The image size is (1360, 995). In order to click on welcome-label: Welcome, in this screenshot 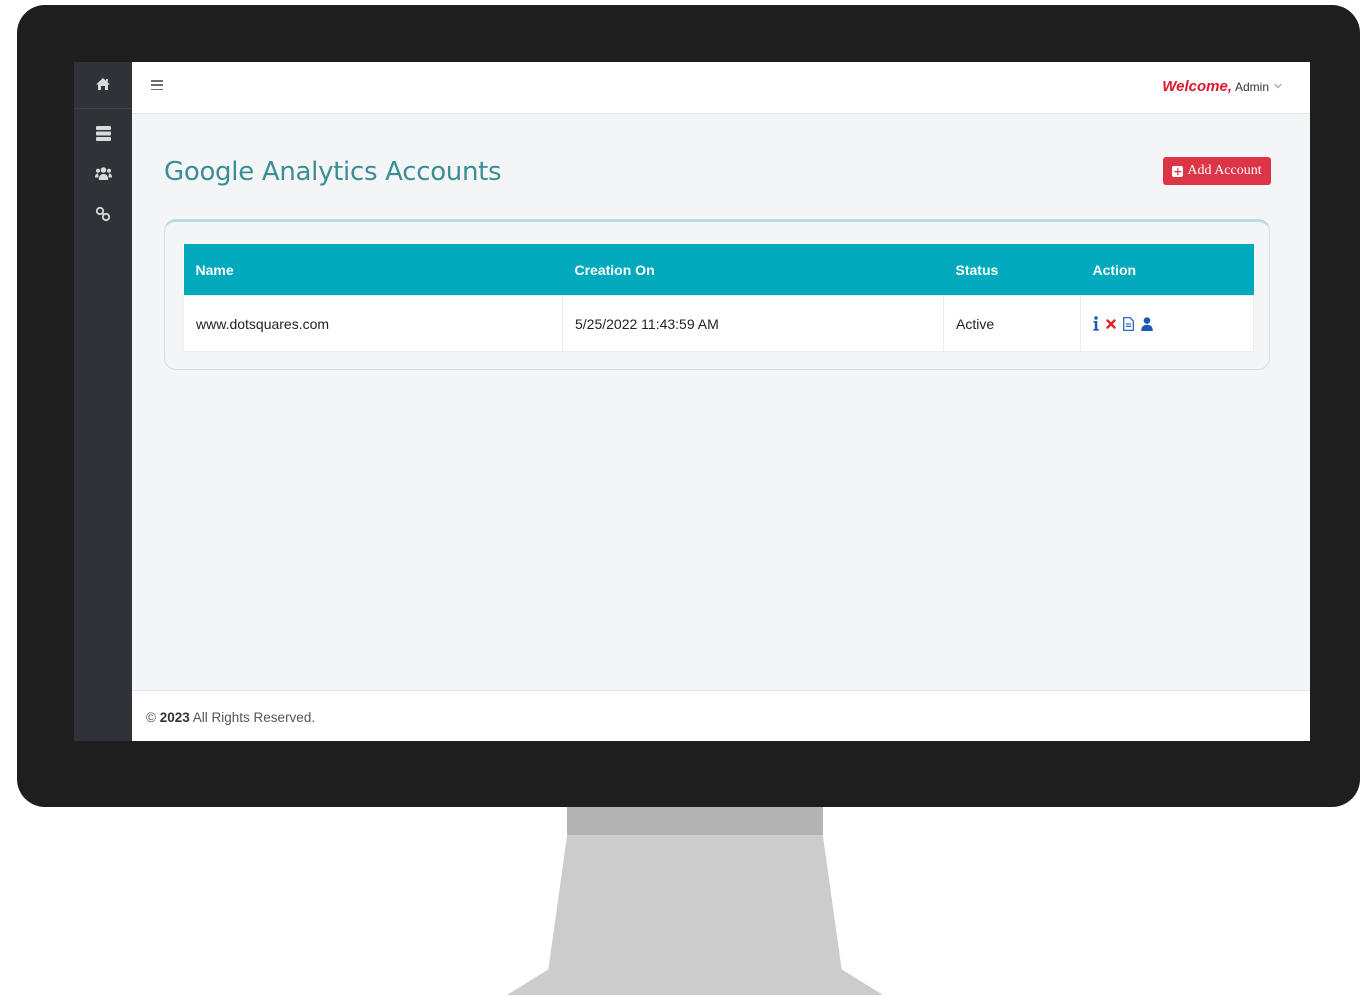, I will do `click(1197, 86)`.